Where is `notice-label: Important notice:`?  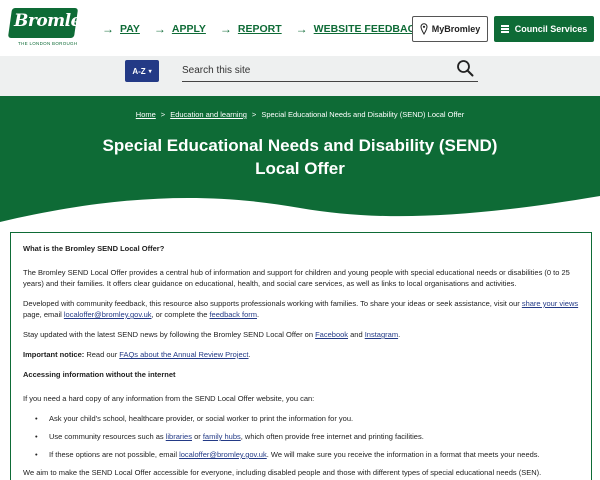 notice-label: Important notice: is located at coordinates (54, 354).